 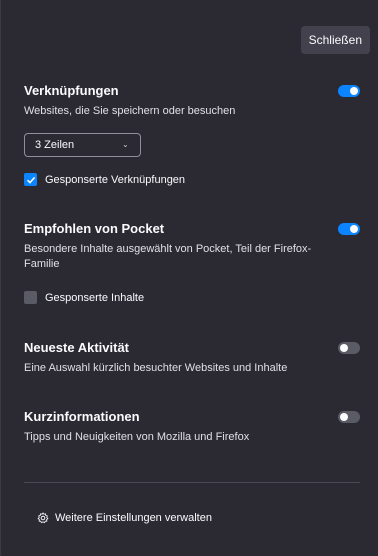 What do you see at coordinates (82, 416) in the screenshot?
I see `section-title-snippets: Kurzinformationen` at bounding box center [82, 416].